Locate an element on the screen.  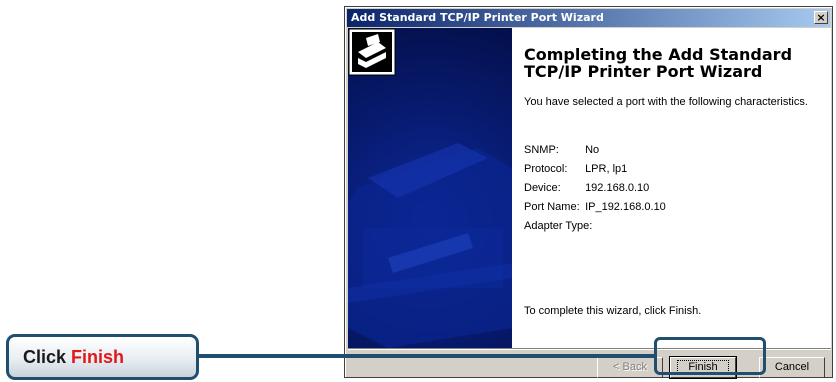
property-label: Adapter Type: is located at coordinates (558, 226).